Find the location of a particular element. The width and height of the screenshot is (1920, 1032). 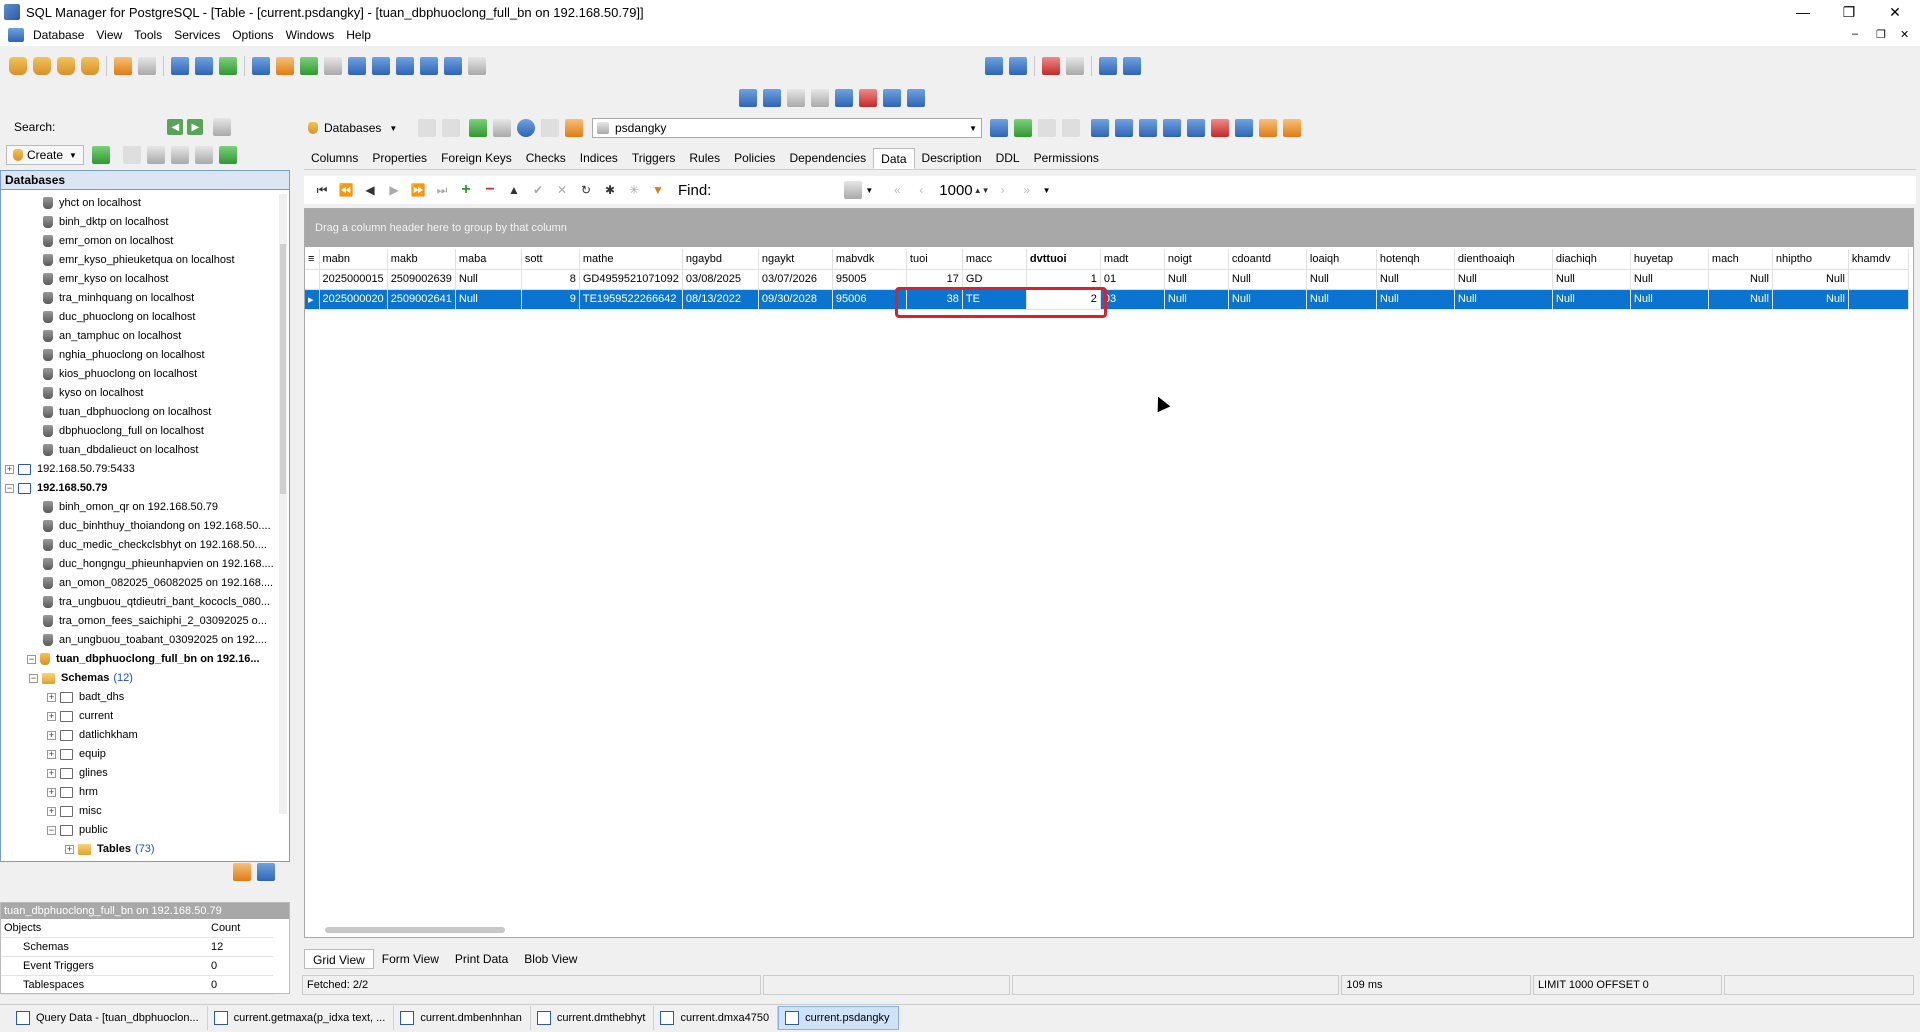

mdi-close-button: ✕ is located at coordinates (1904, 34).